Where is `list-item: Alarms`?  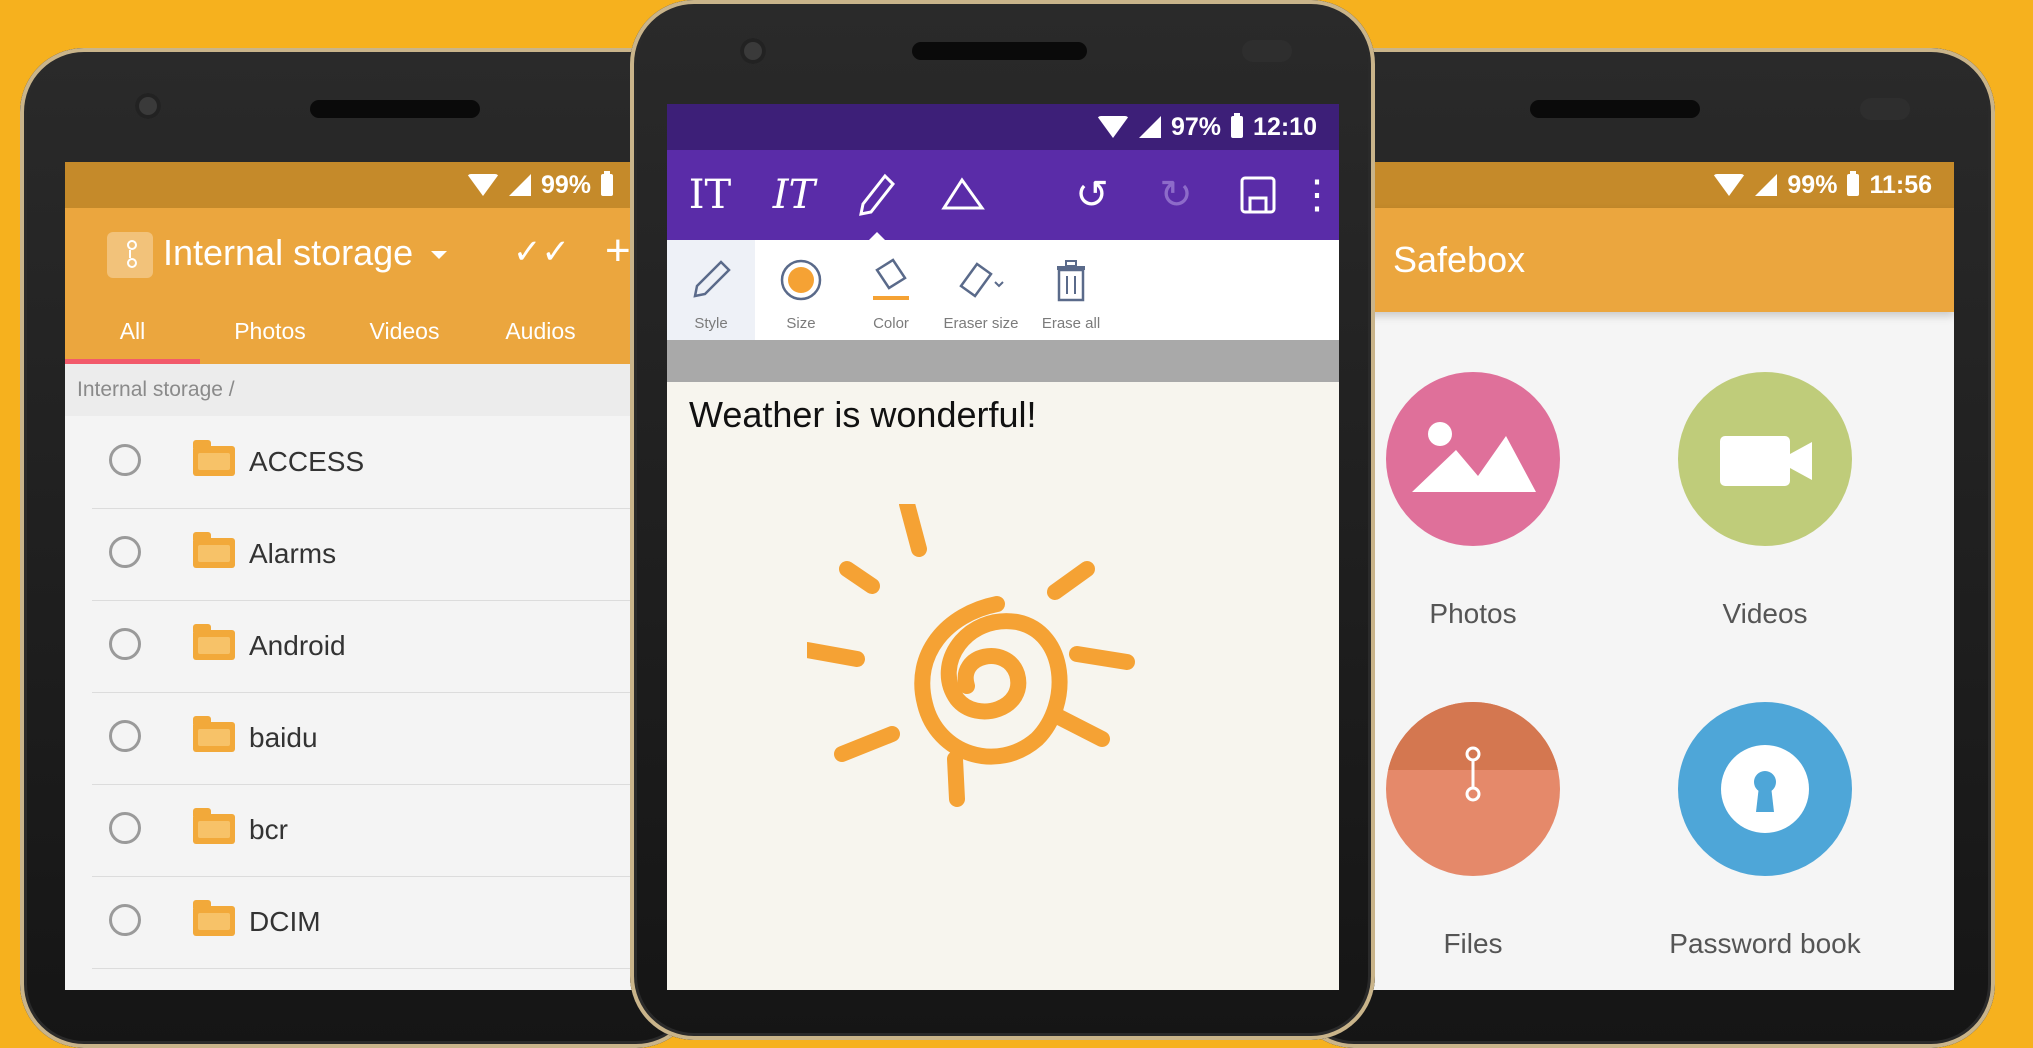 list-item: Alarms is located at coordinates (363, 554).